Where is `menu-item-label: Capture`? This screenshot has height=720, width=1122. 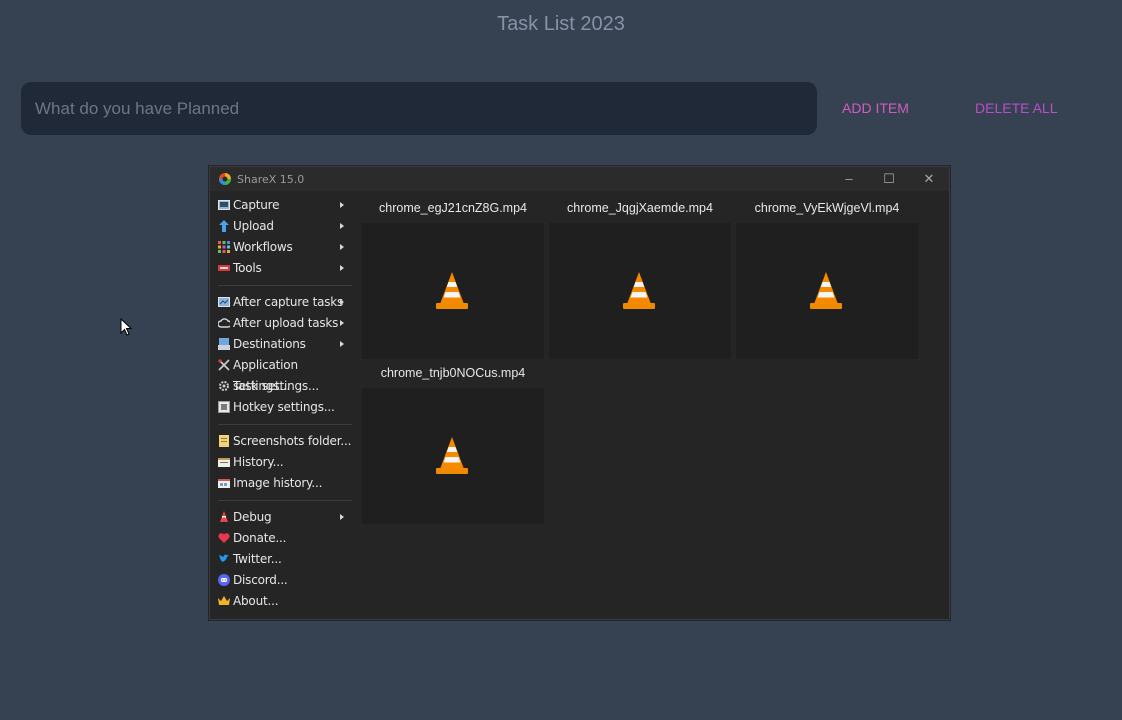 menu-item-label: Capture is located at coordinates (256, 205).